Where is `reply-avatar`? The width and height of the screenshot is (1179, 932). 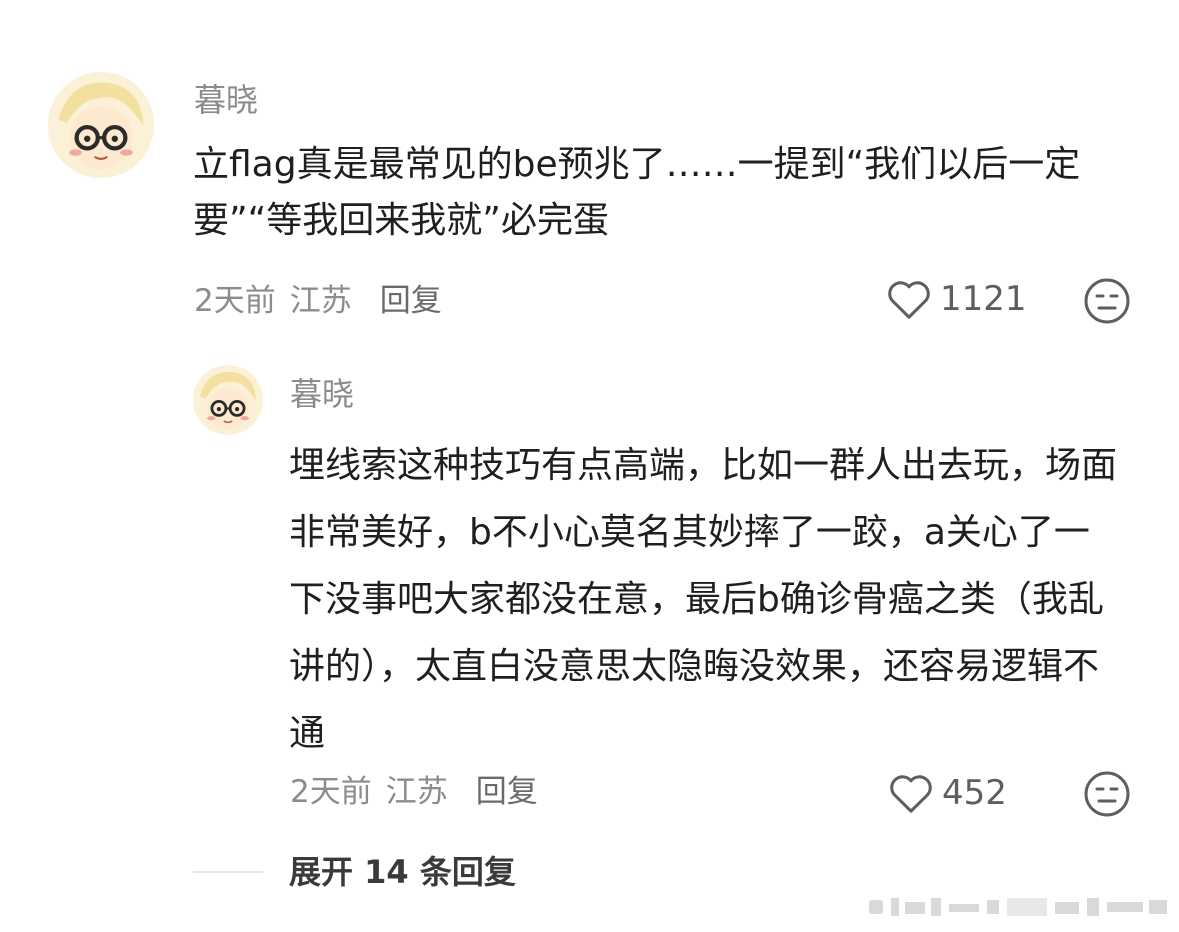 reply-avatar is located at coordinates (228, 400).